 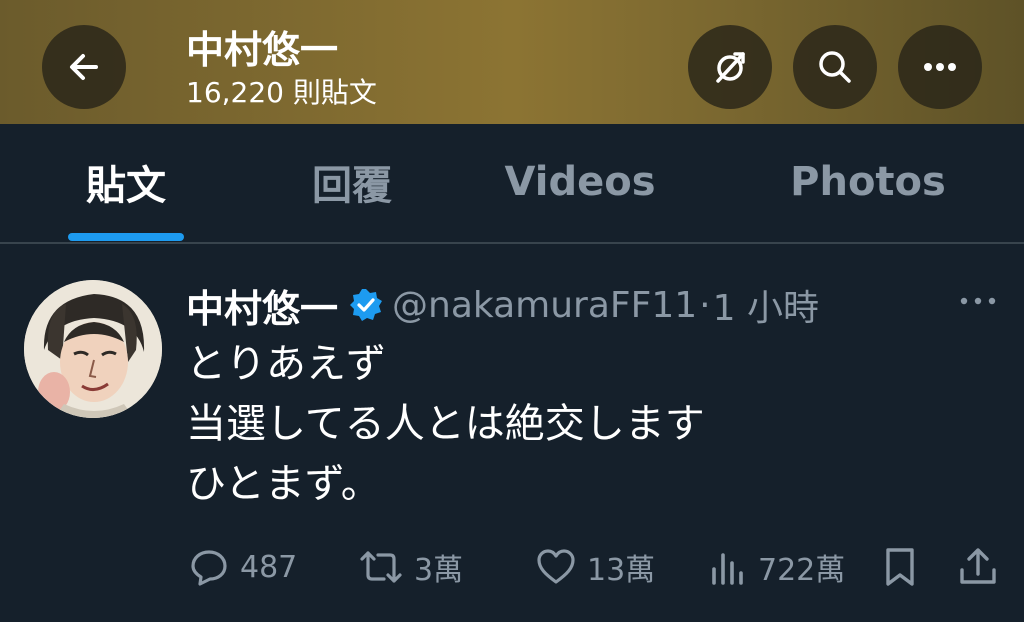 I want to click on unfollow-icon, so click(x=730, y=67).